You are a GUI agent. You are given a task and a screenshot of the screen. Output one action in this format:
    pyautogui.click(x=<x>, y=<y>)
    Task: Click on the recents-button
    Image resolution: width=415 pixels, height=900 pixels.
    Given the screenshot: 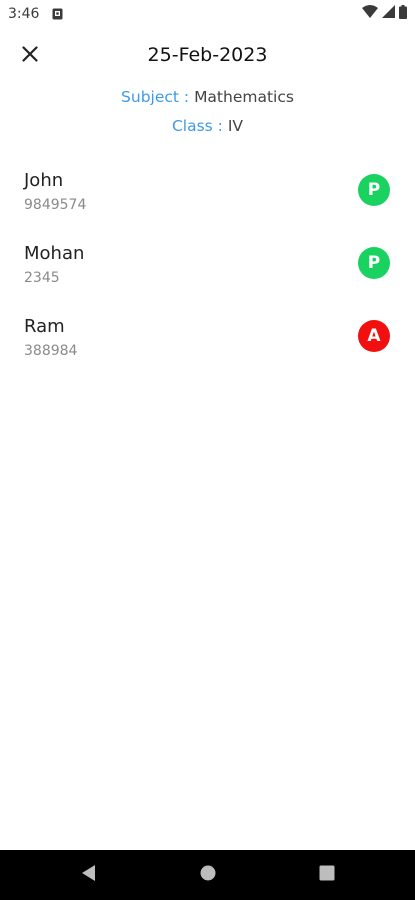 What is the action you would take?
    pyautogui.click(x=327, y=875)
    